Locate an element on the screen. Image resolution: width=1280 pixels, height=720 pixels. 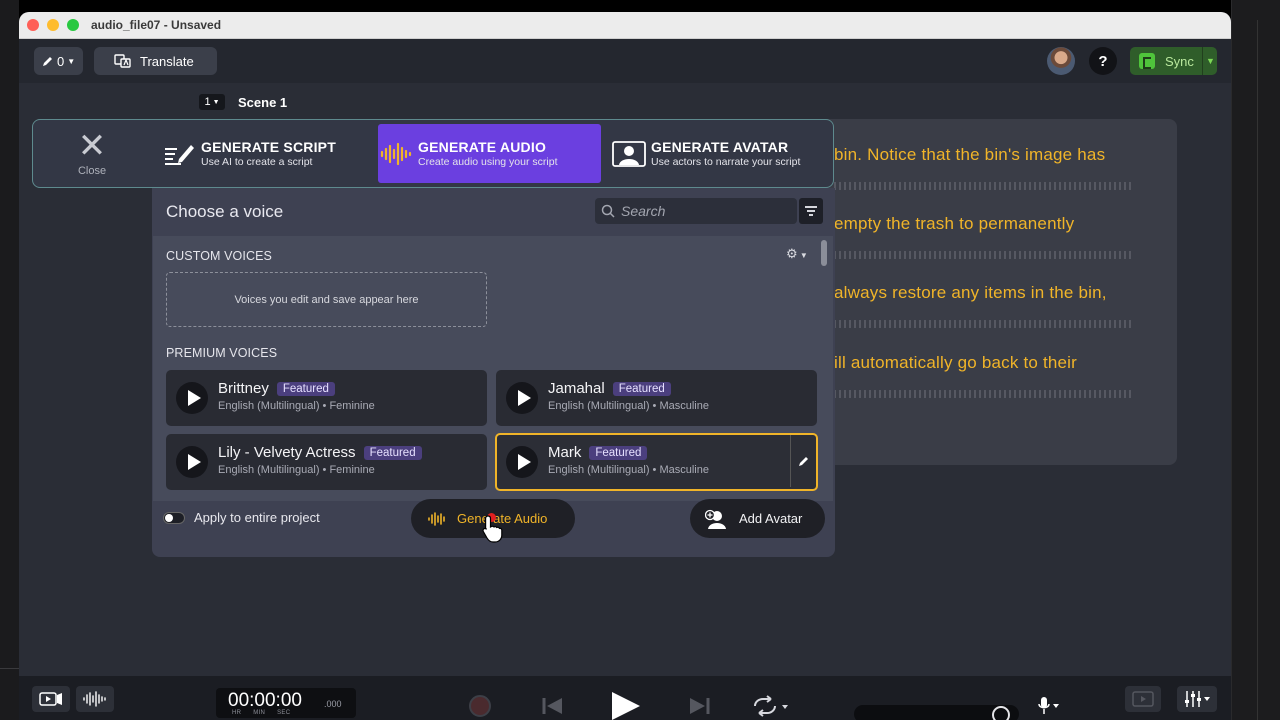
translate-button: Translate is located at coordinates (155, 61).